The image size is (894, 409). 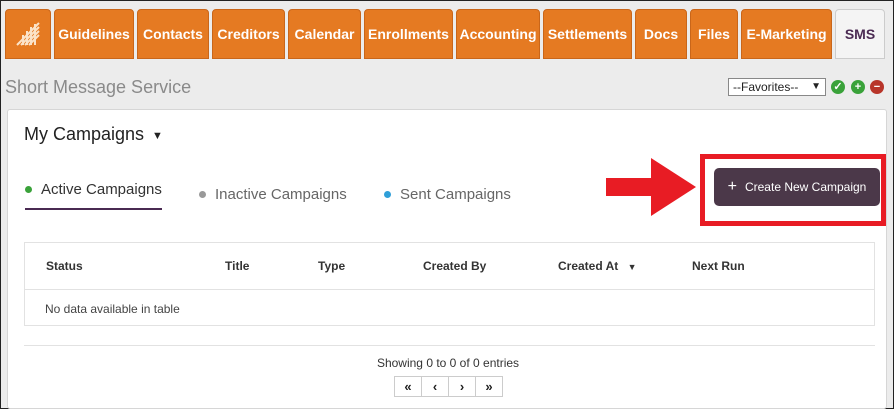 What do you see at coordinates (28, 189) in the screenshot?
I see `green-dot-icon` at bounding box center [28, 189].